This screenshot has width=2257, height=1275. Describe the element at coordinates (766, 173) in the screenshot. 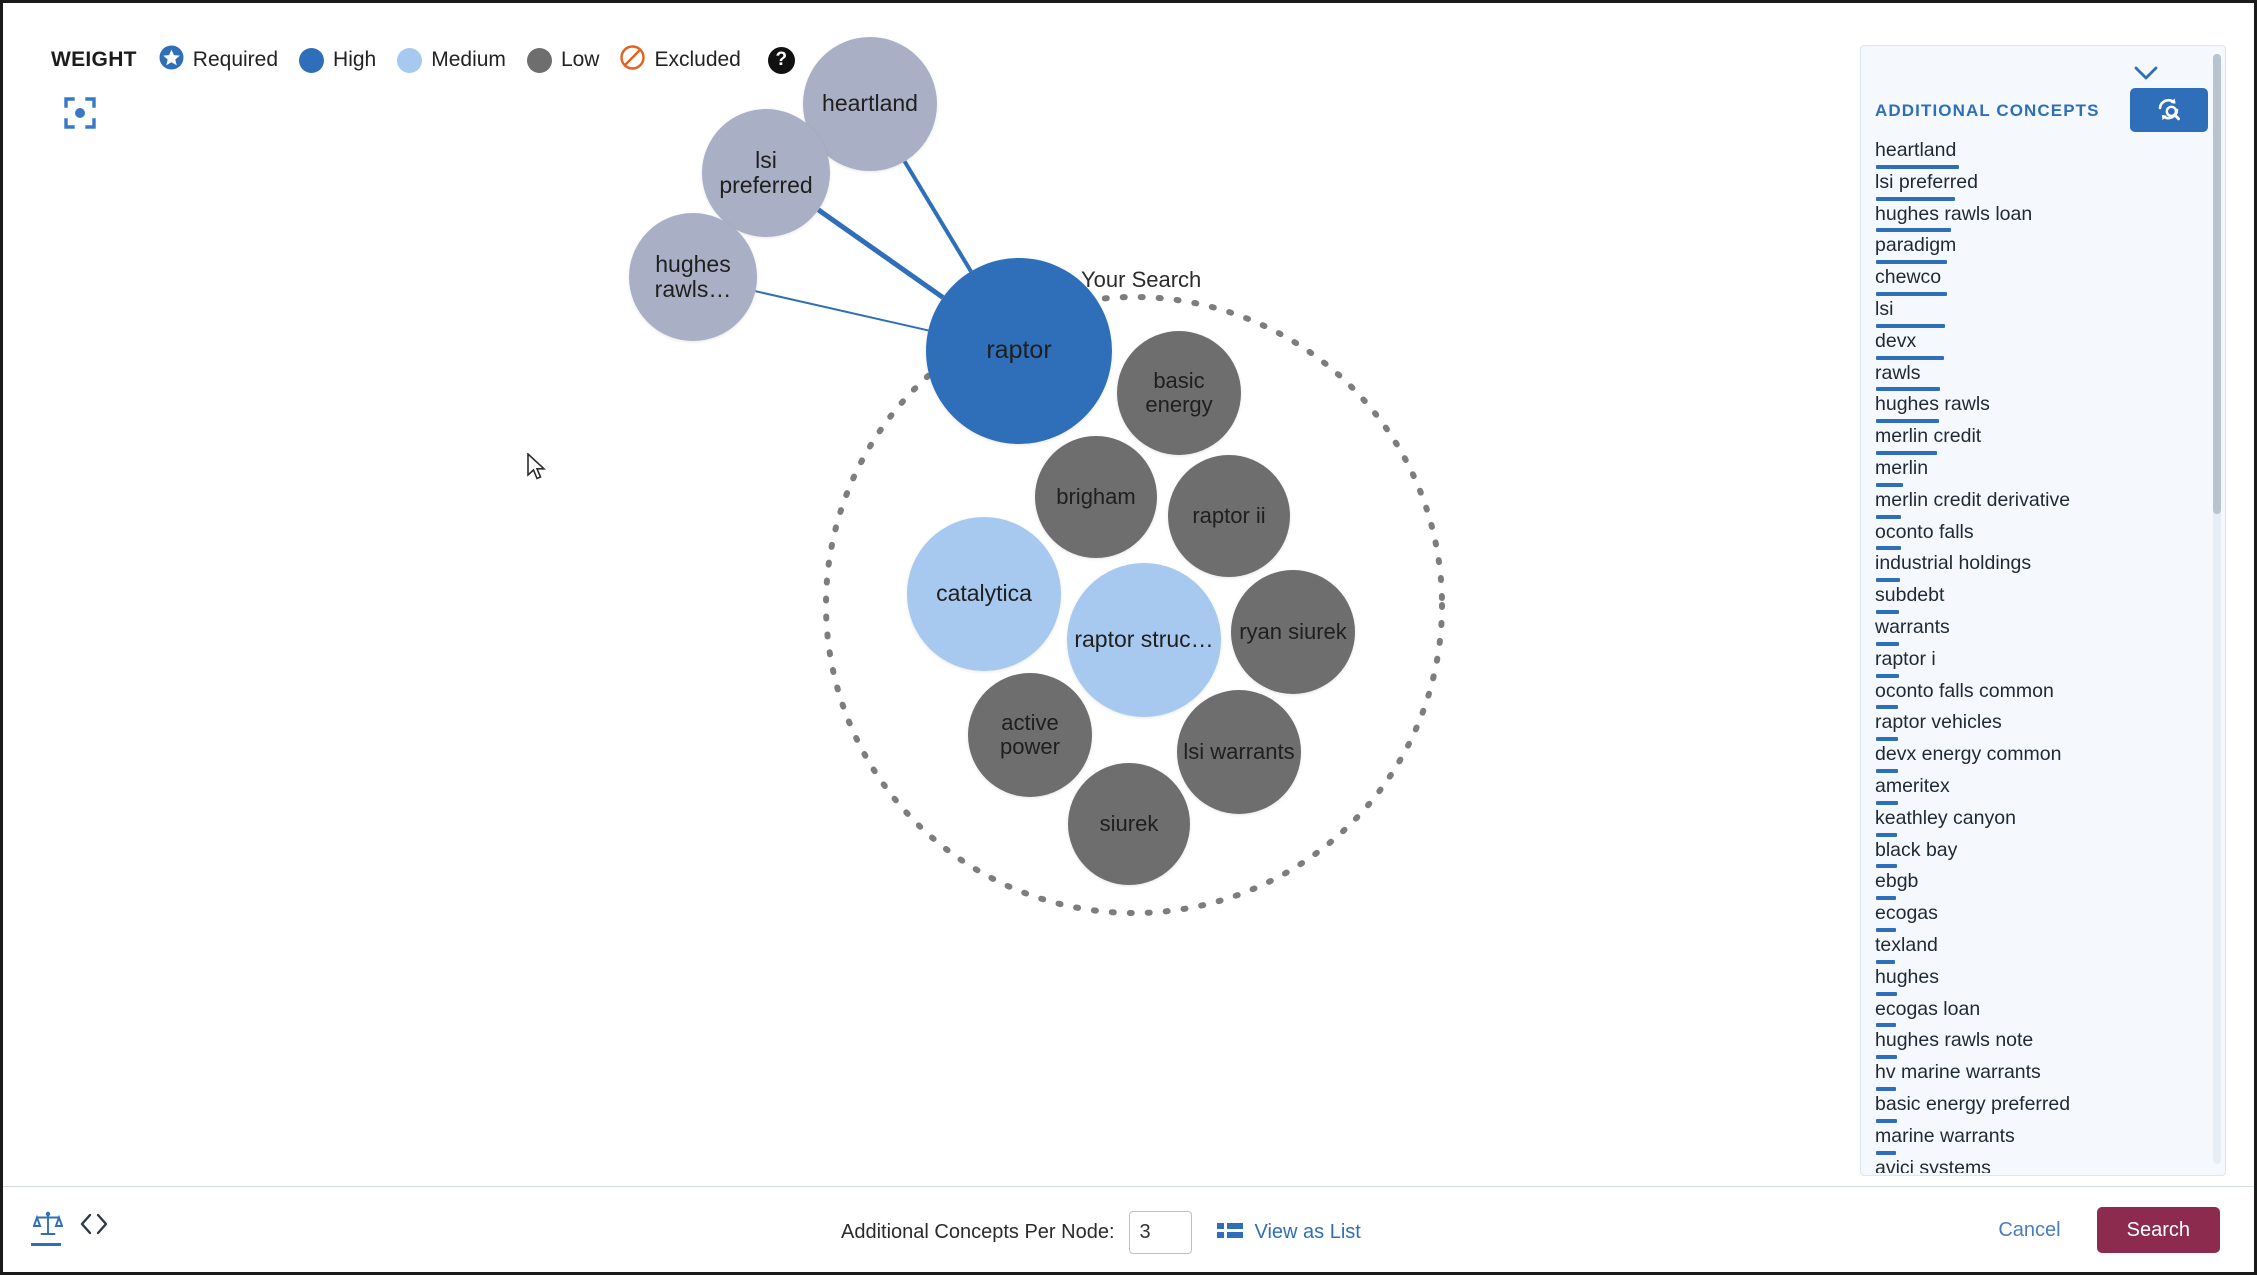

I see `graph-node: lsi preferred` at that location.